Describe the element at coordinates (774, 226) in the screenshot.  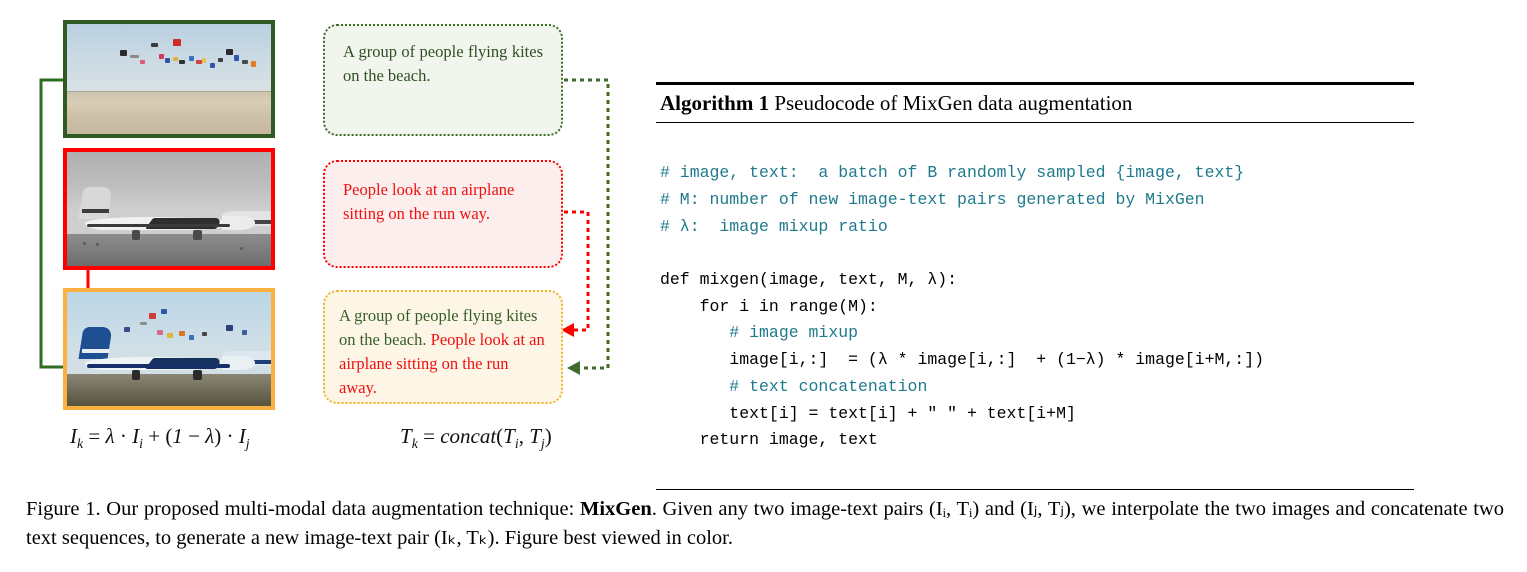
I see `code-line-comment: # λ: image mixup ratio` at that location.